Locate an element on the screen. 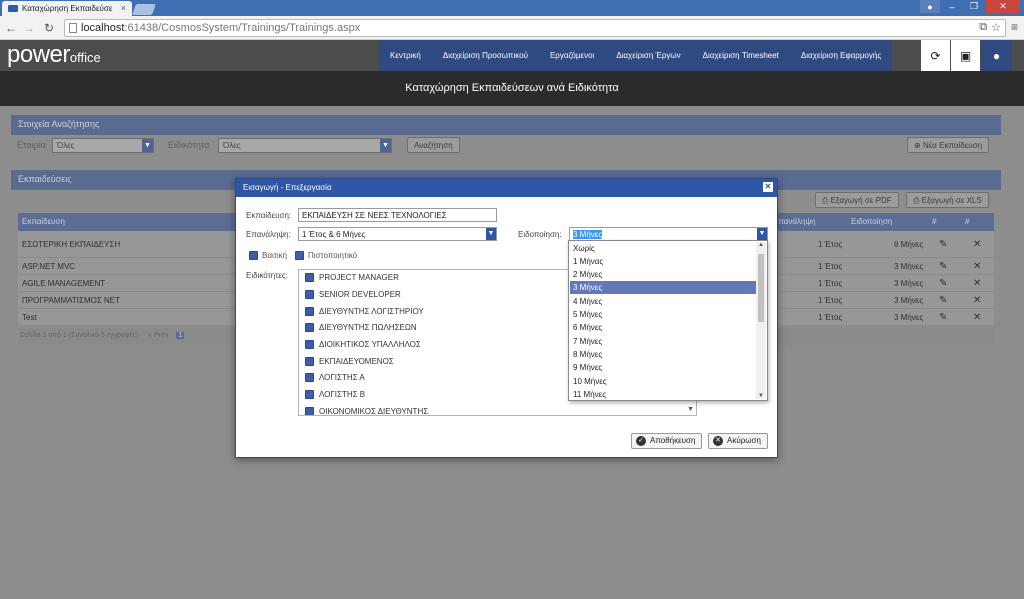 The height and width of the screenshot is (599, 1024). specialty-option-label: ΛΟΓΙΣΤΗΣ Β is located at coordinates (342, 394).